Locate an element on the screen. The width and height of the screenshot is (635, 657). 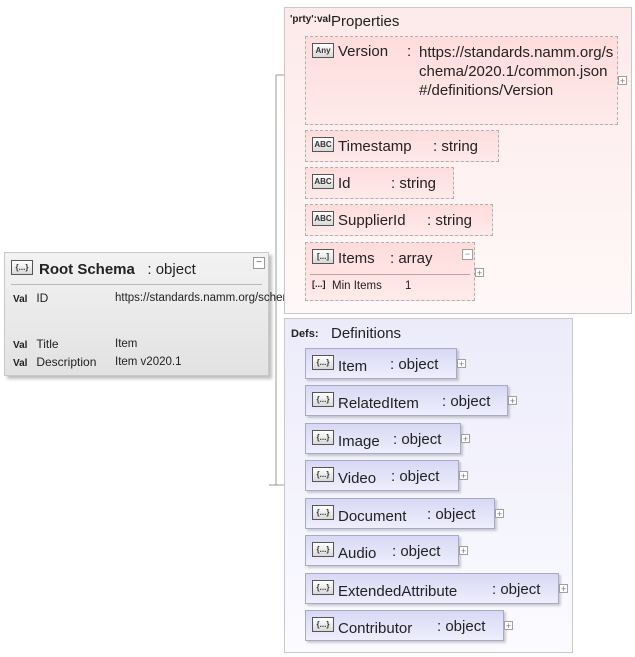
property-type: : is located at coordinates (409, 51).